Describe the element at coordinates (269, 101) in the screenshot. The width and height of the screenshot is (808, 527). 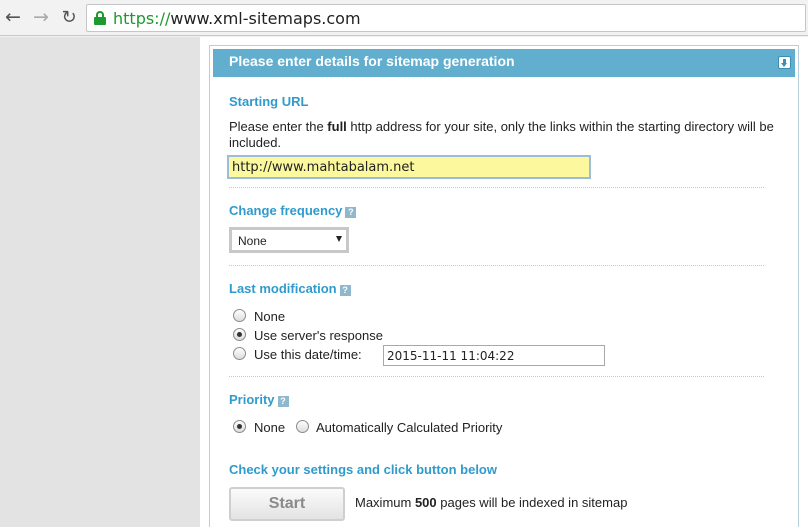
I see `starting-url-title: Starting URL` at that location.